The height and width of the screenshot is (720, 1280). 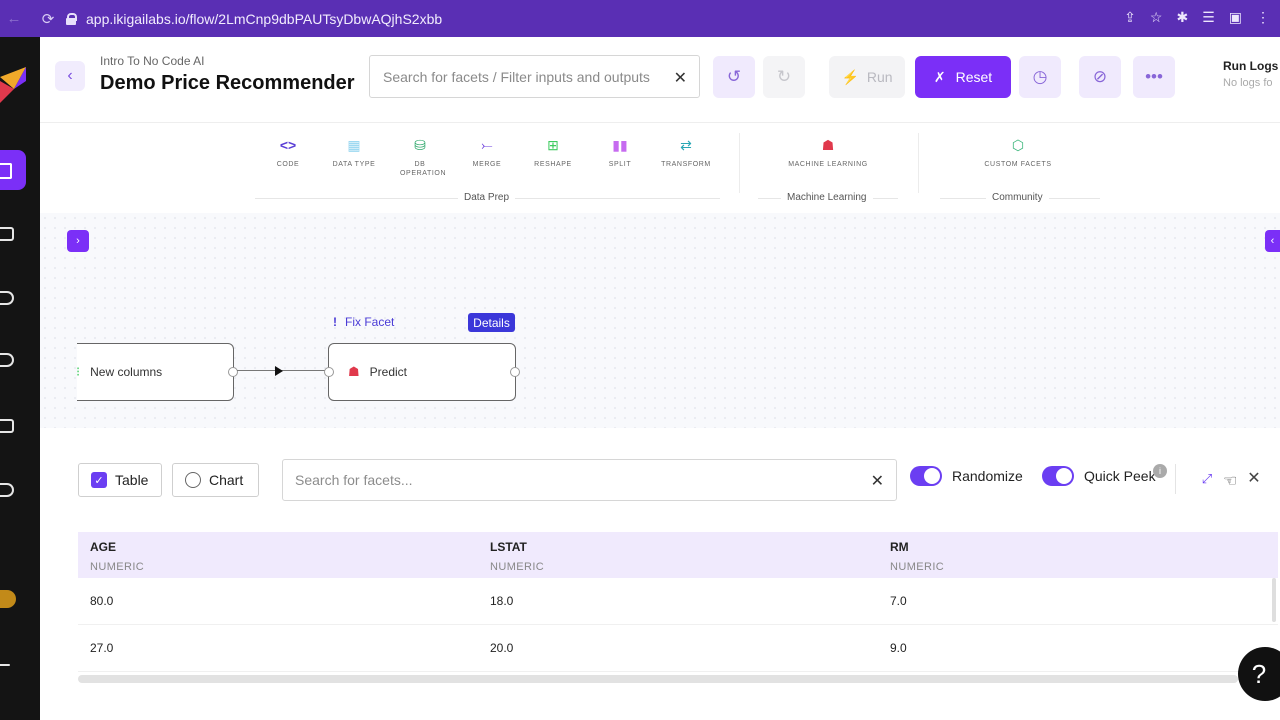 What do you see at coordinates (1120, 476) in the screenshot?
I see `quick-peek-label: Quick Peek` at bounding box center [1120, 476].